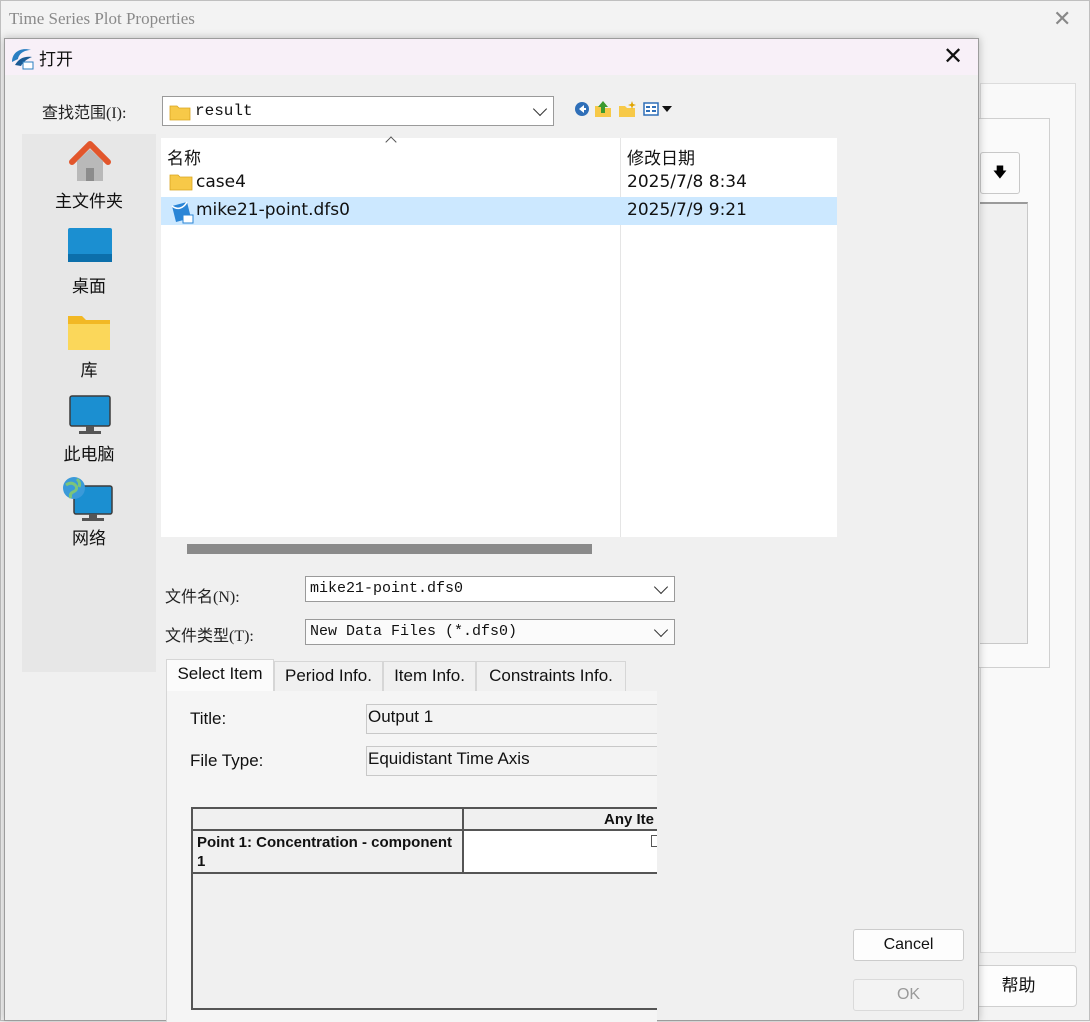 The image size is (1090, 1022). I want to click on network-icon, so click(88, 499).